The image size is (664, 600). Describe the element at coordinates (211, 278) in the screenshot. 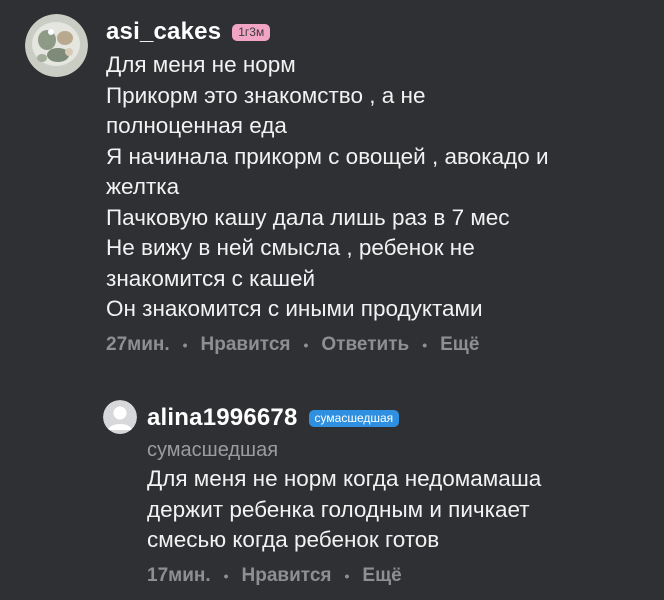

I see `comment-line: знакомится с кашей` at that location.